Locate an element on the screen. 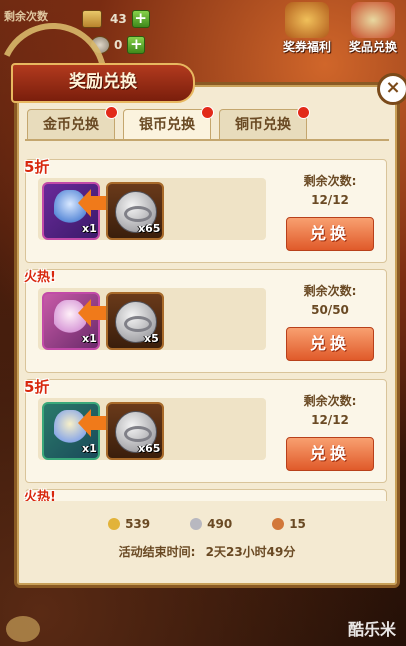 This screenshot has height=646, width=406. ticket-welfare-button: 奖券福利 is located at coordinates (307, 31).